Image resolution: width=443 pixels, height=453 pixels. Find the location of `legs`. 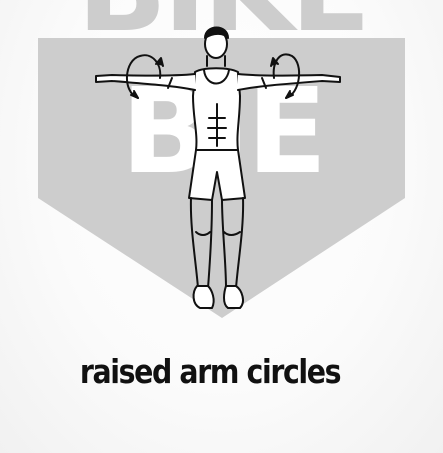

legs is located at coordinates (217, 243).